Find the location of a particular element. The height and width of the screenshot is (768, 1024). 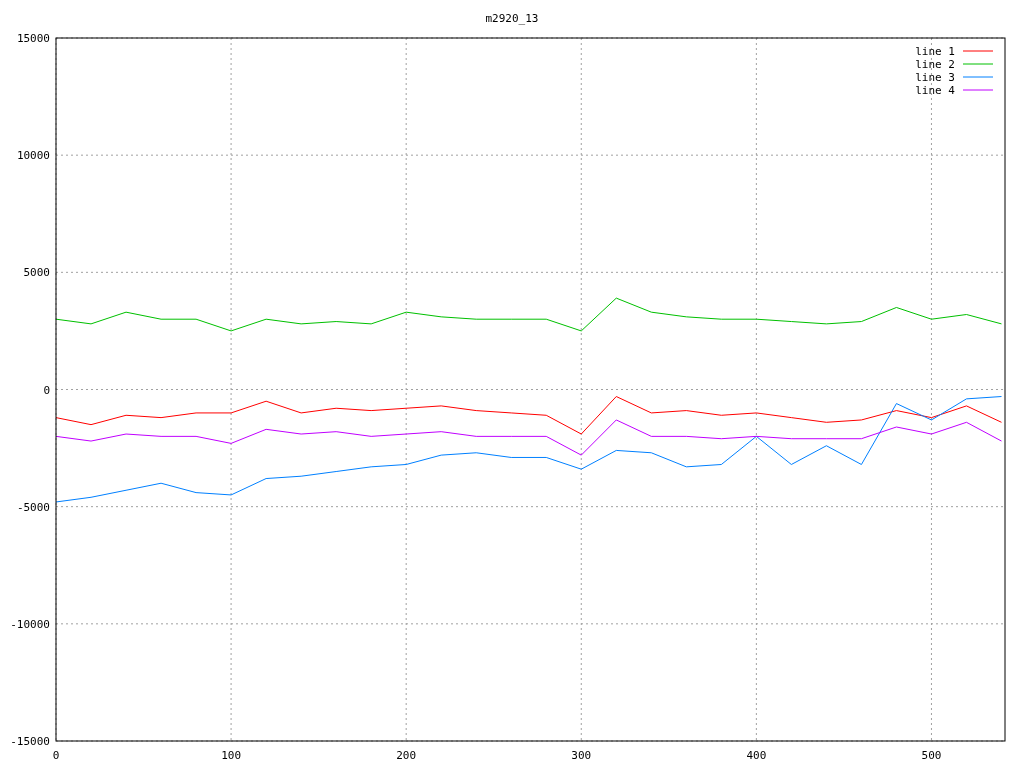

legend-label: line 4 is located at coordinates (935, 90).